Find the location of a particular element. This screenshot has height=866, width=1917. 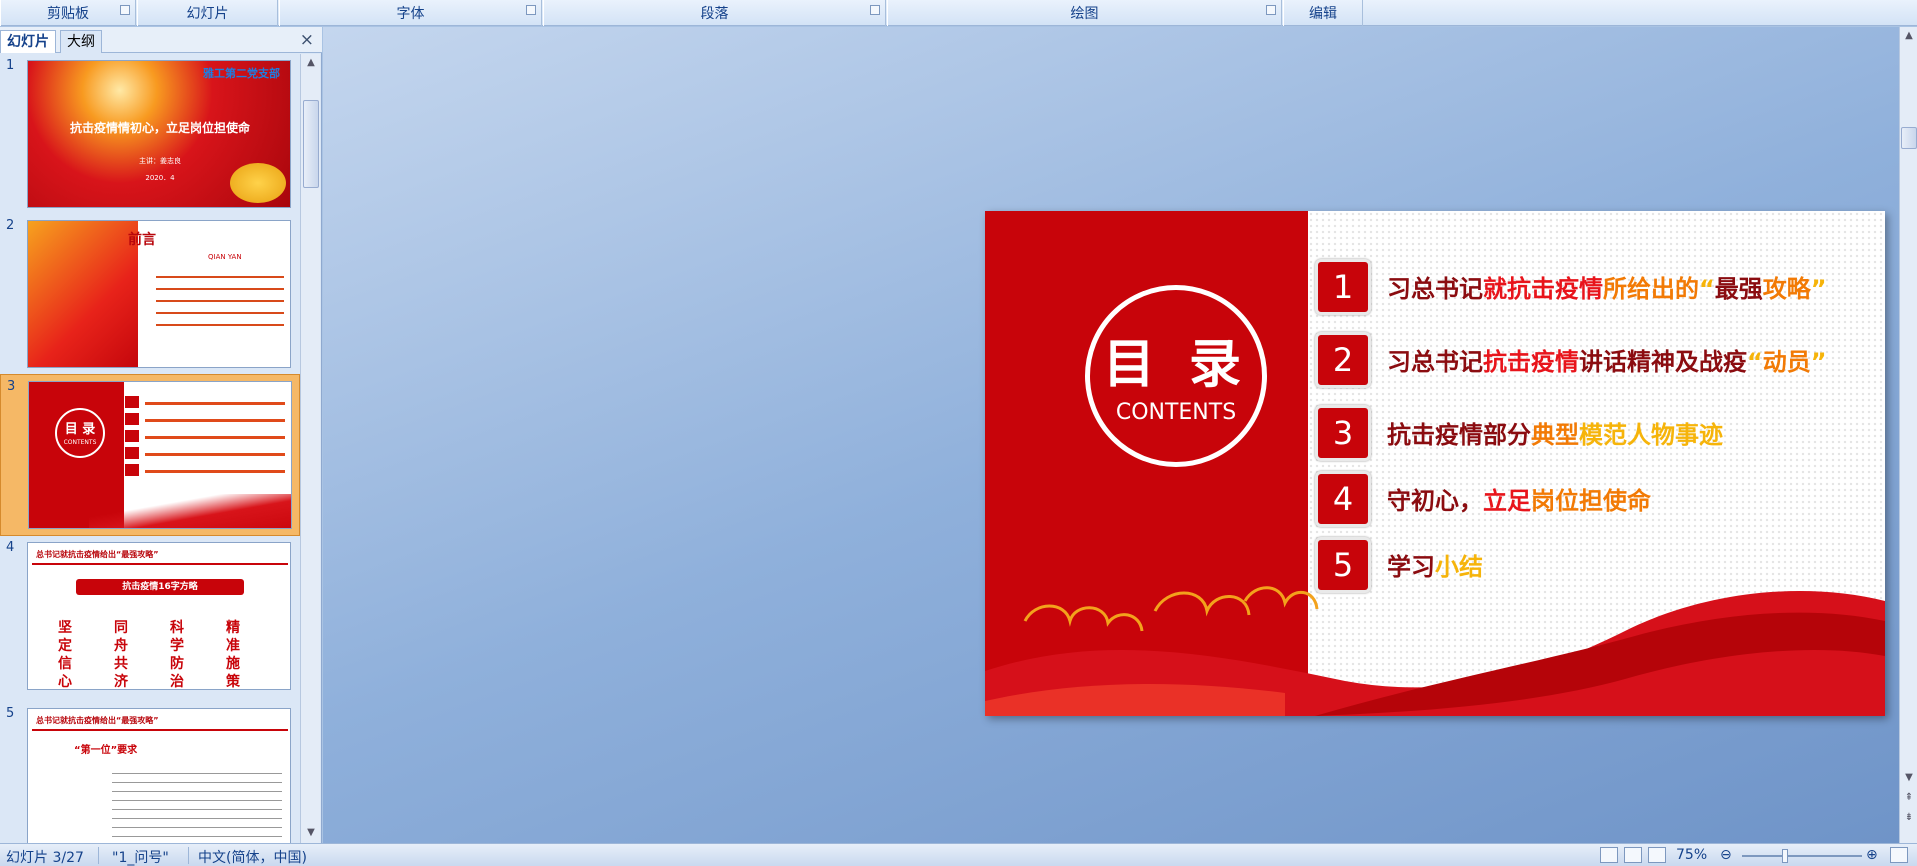

contents-title: 目 录 is located at coordinates (1176, 359).